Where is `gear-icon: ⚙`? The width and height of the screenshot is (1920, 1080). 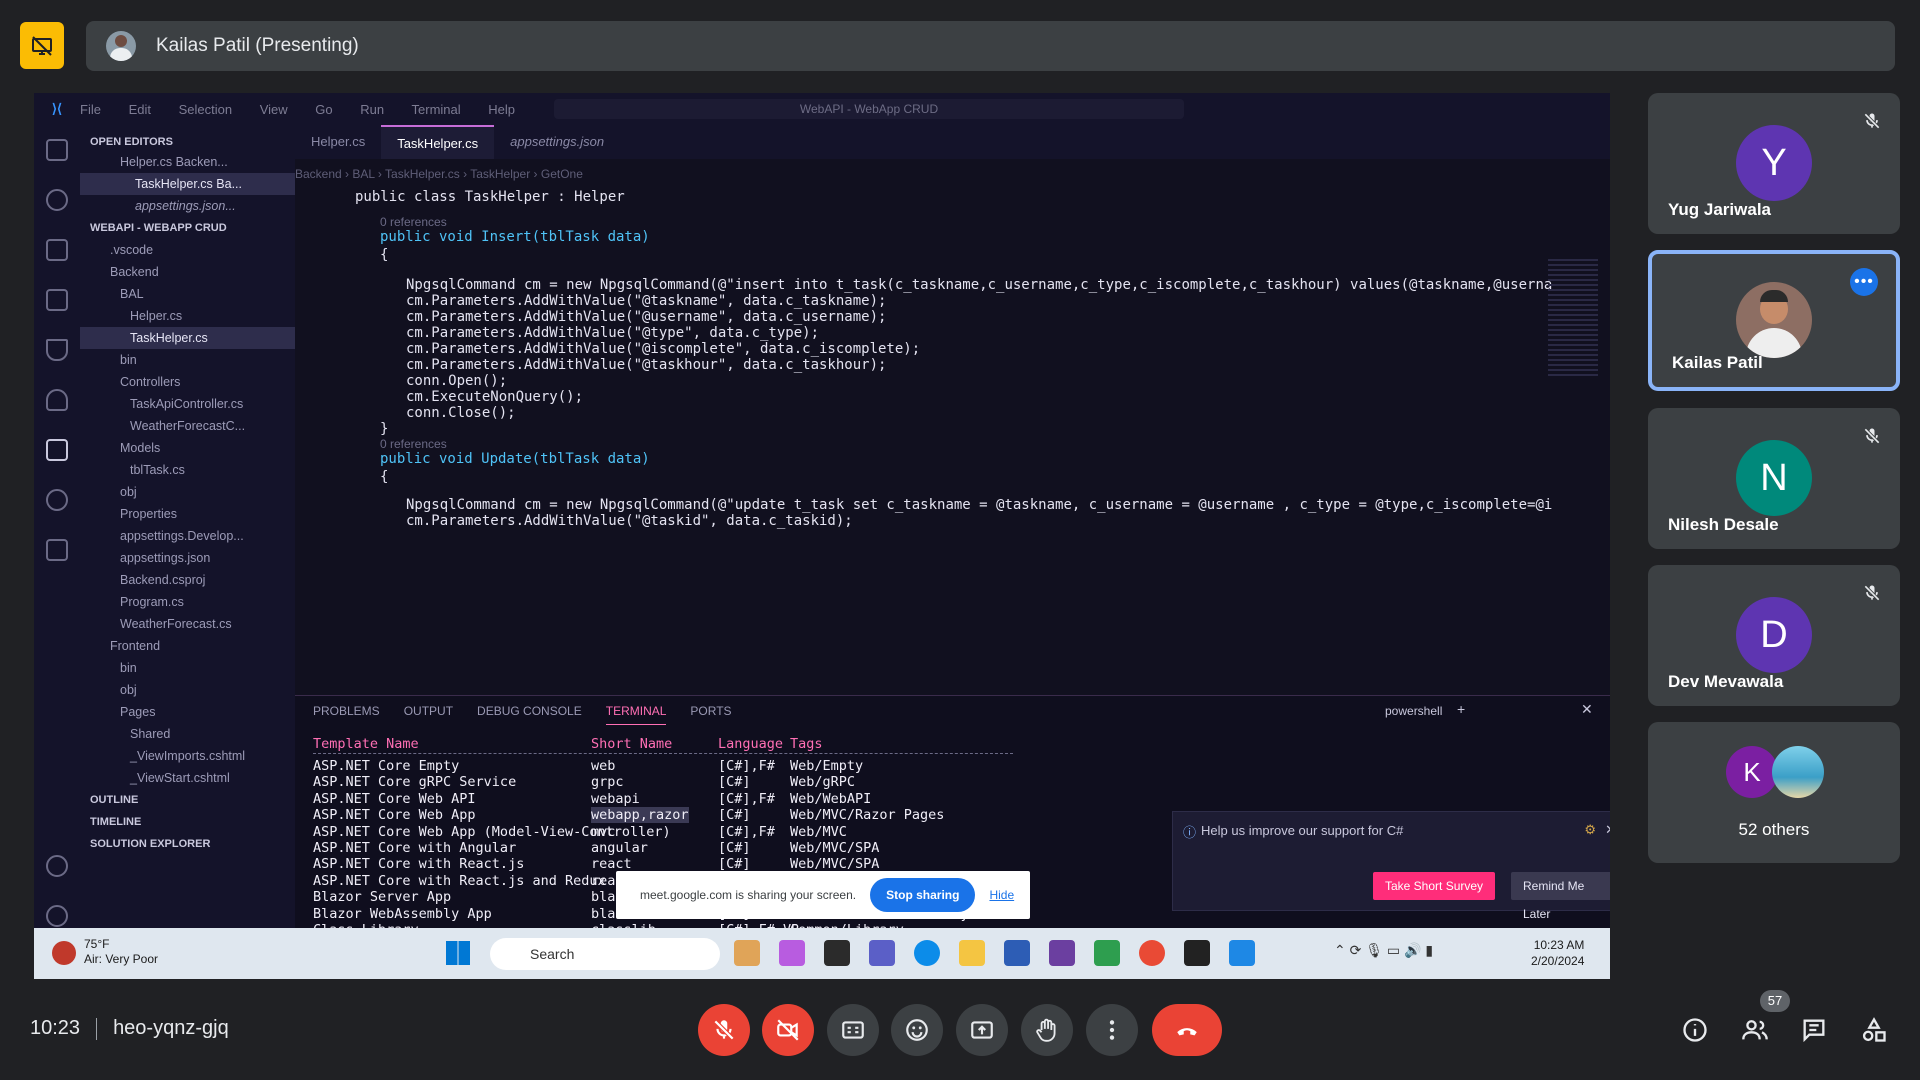
gear-icon: ⚙ is located at coordinates (1590, 830).